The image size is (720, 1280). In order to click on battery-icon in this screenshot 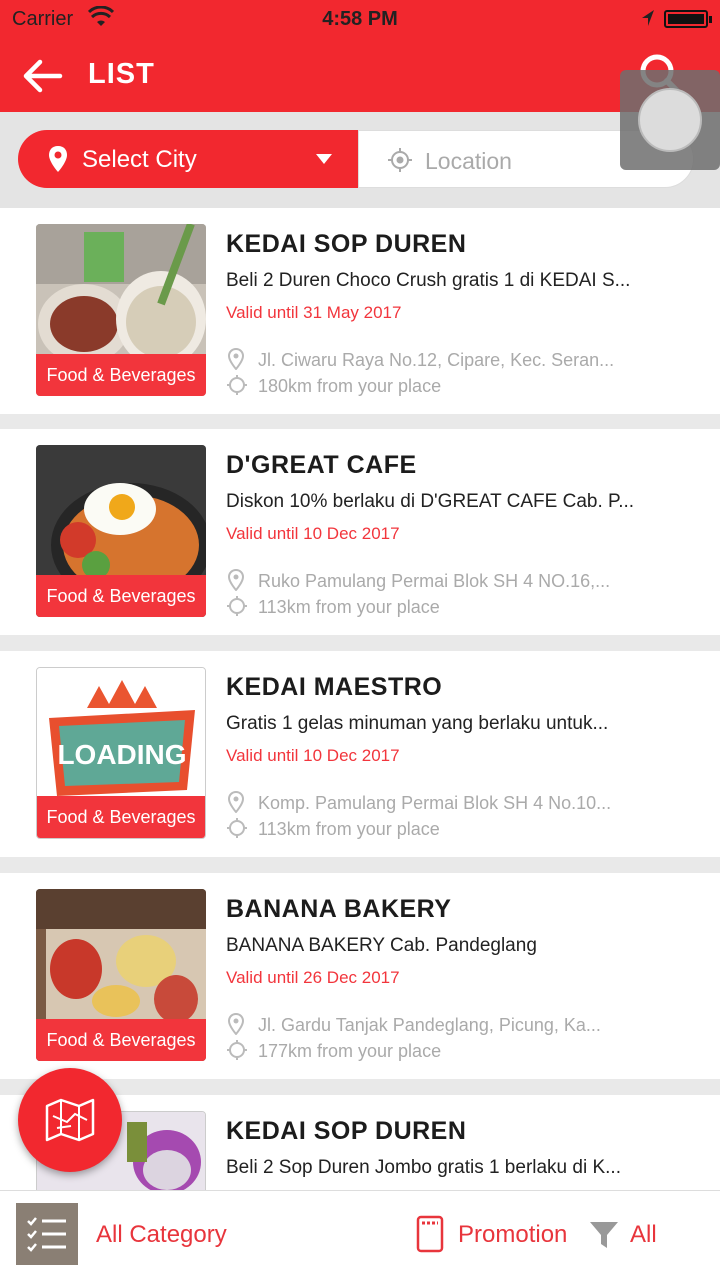, I will do `click(688, 19)`.